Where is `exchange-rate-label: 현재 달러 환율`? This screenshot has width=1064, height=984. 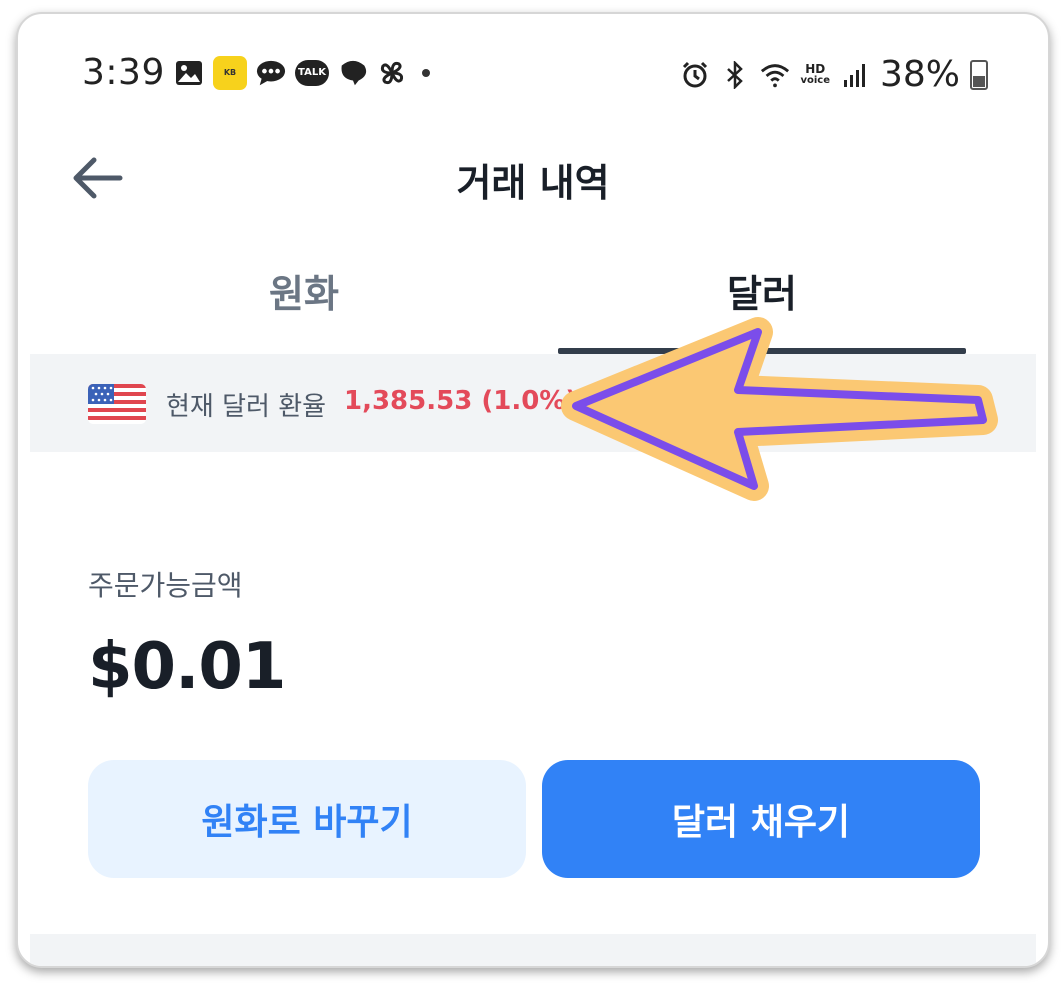 exchange-rate-label: 현재 달러 환율 is located at coordinates (246, 407).